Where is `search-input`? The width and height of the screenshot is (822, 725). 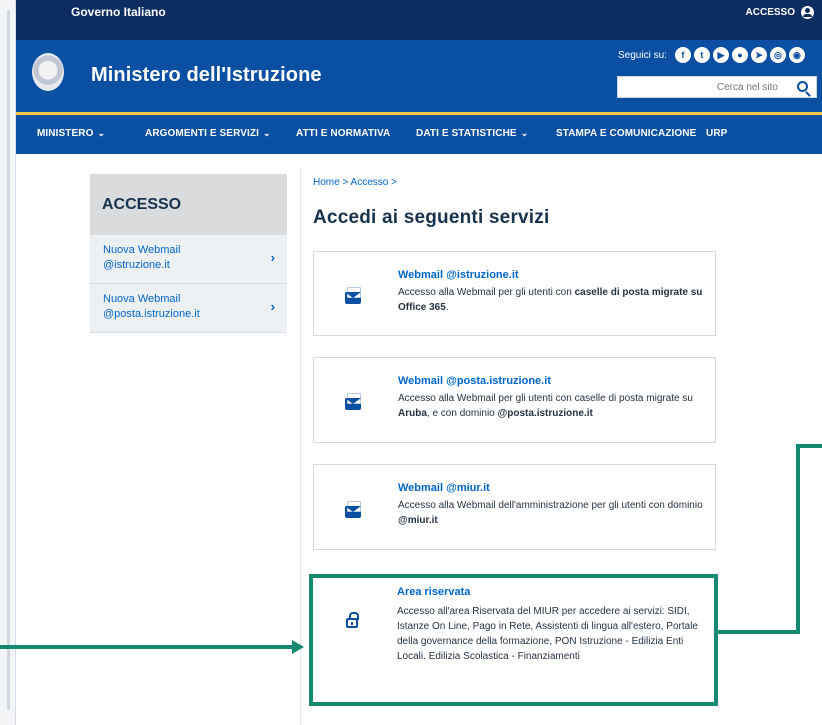 search-input is located at coordinates (703, 87).